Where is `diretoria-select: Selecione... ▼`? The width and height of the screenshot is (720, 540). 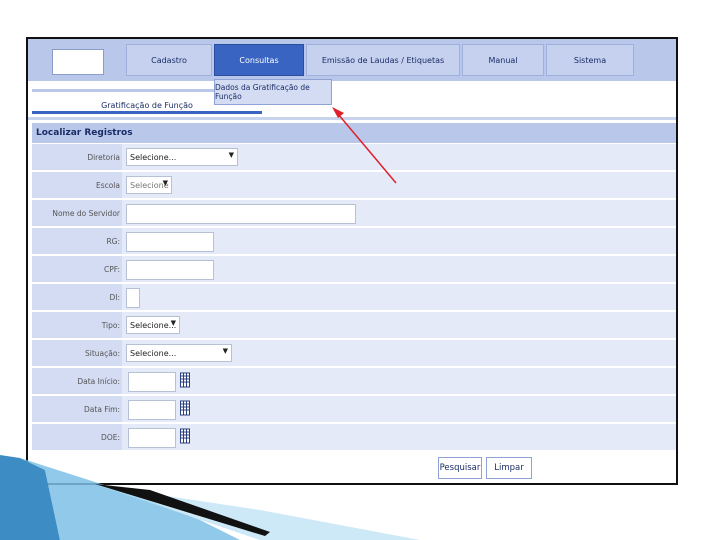
diretoria-select: Selecione... ▼ is located at coordinates (182, 157).